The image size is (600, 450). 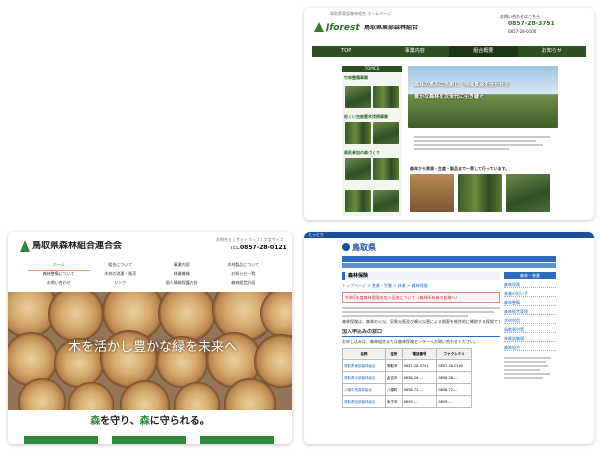 What do you see at coordinates (530, 312) in the screenshot?
I see `sidebar-link-management: 森林経営管理` at bounding box center [530, 312].